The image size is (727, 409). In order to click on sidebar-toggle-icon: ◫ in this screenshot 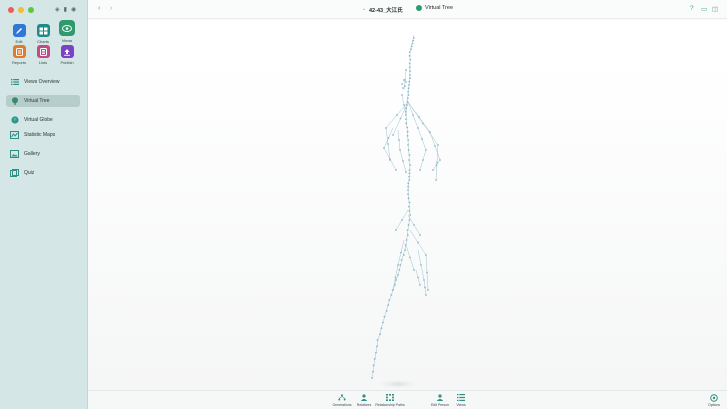, I will do `click(715, 9)`.